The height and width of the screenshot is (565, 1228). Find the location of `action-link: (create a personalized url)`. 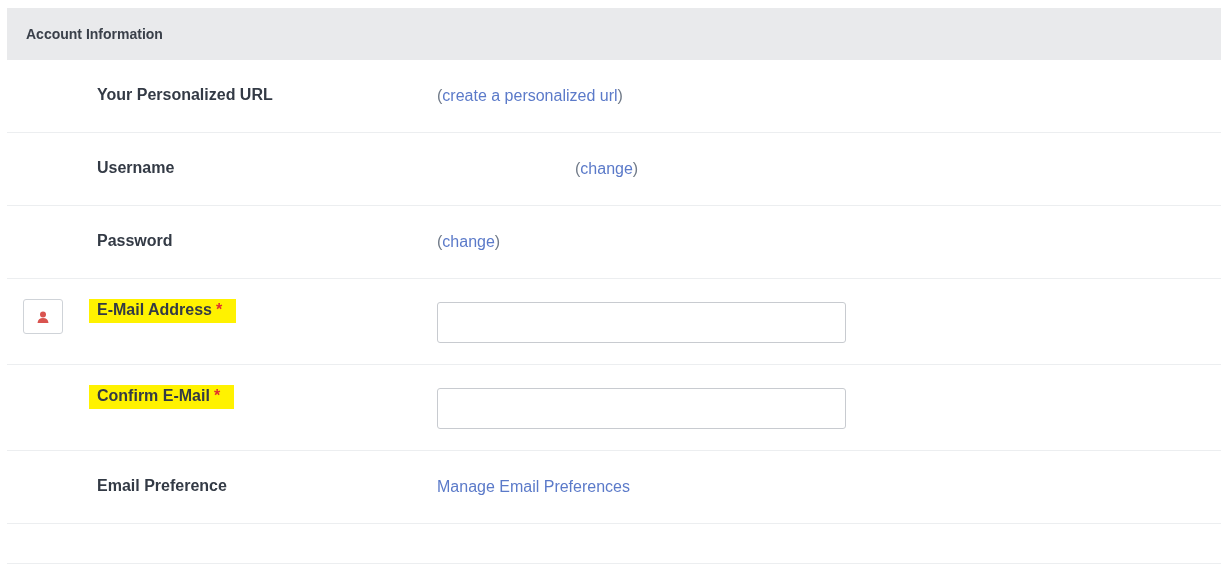

action-link: (create a personalized url) is located at coordinates (530, 96).